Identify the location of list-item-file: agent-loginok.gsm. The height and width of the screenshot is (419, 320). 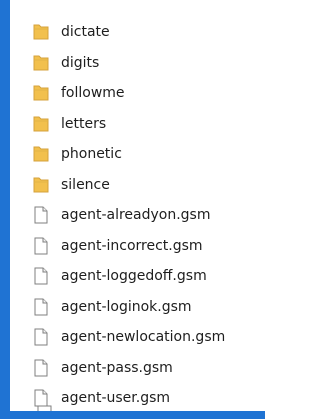
(142, 307).